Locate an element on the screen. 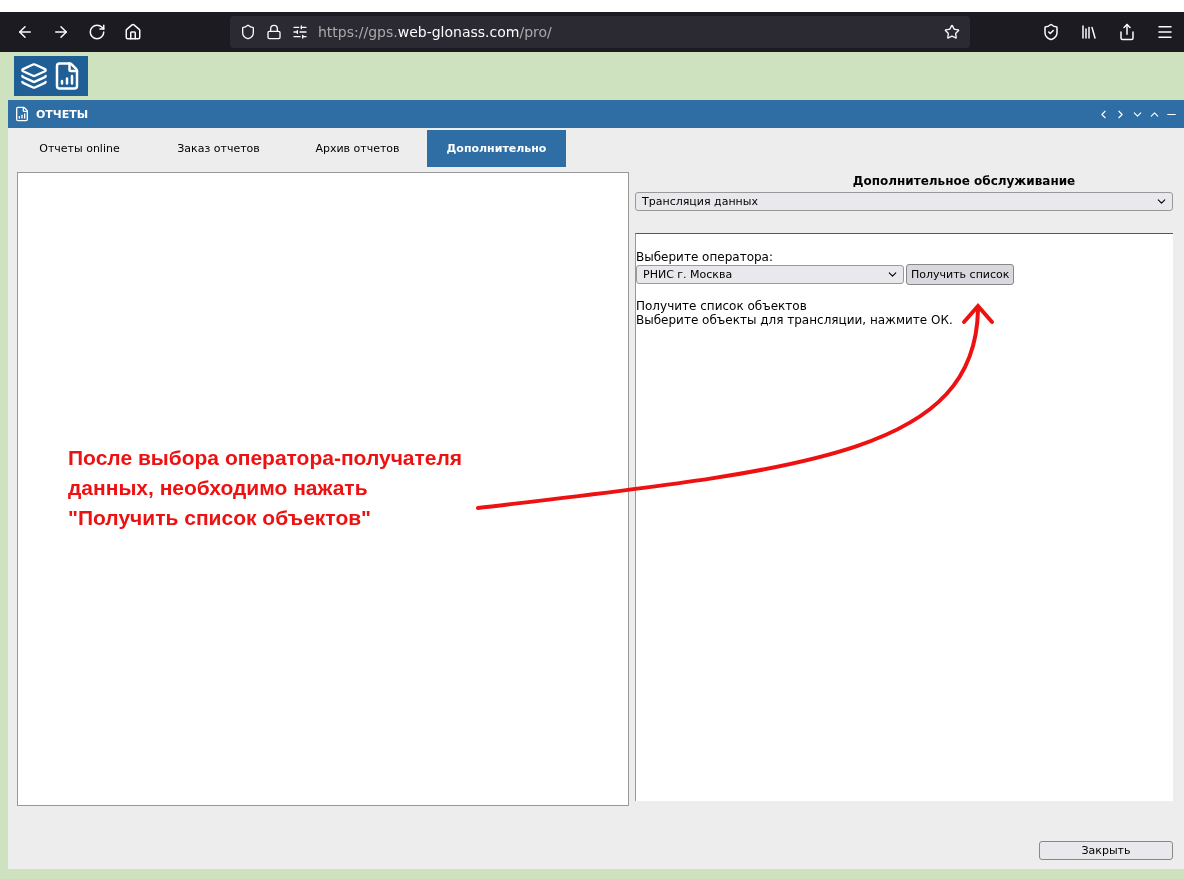 Image resolution: width=1184 pixels, height=879 pixels. instruction-text: Выберите объекты для трансляции, нажмите ОК. is located at coordinates (795, 320).